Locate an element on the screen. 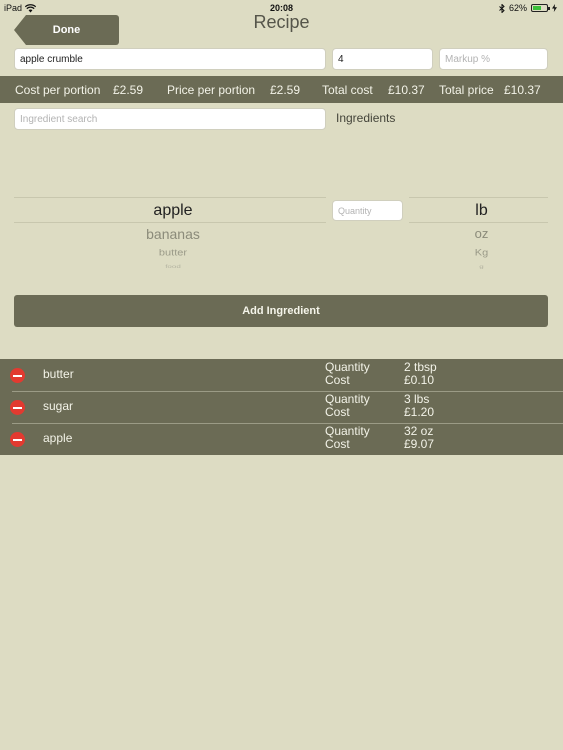  list-item: butter Quantity Cost 2 tbsp £0.10 is located at coordinates (281, 375).